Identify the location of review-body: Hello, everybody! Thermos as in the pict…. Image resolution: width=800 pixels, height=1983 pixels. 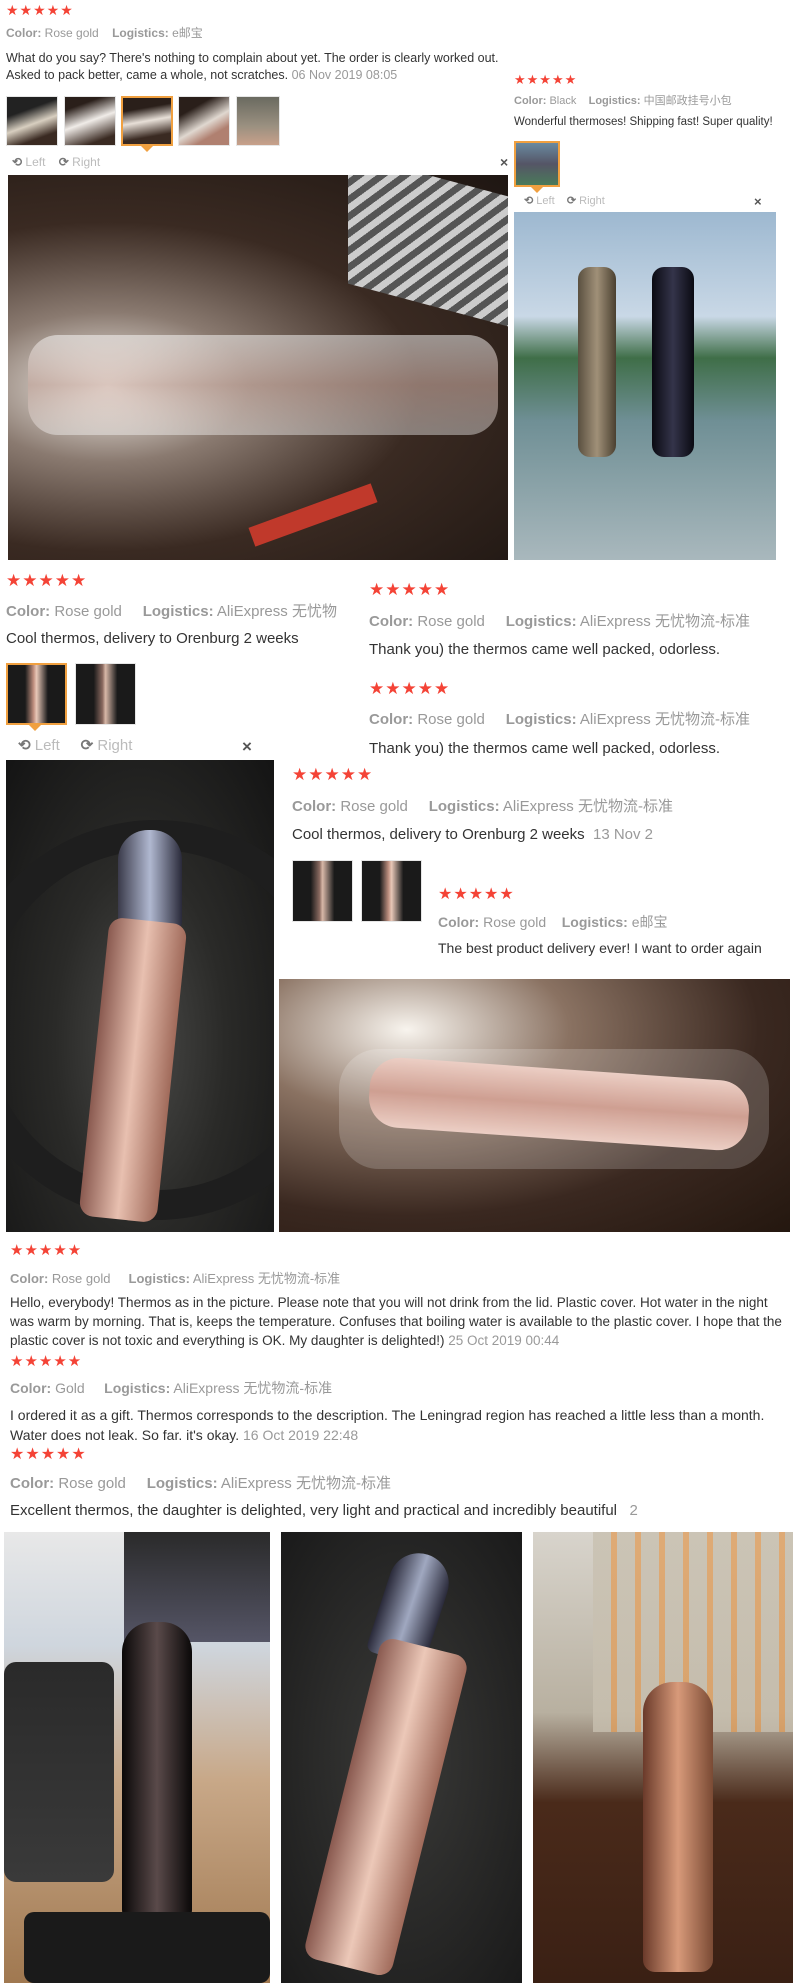
(402, 1321).